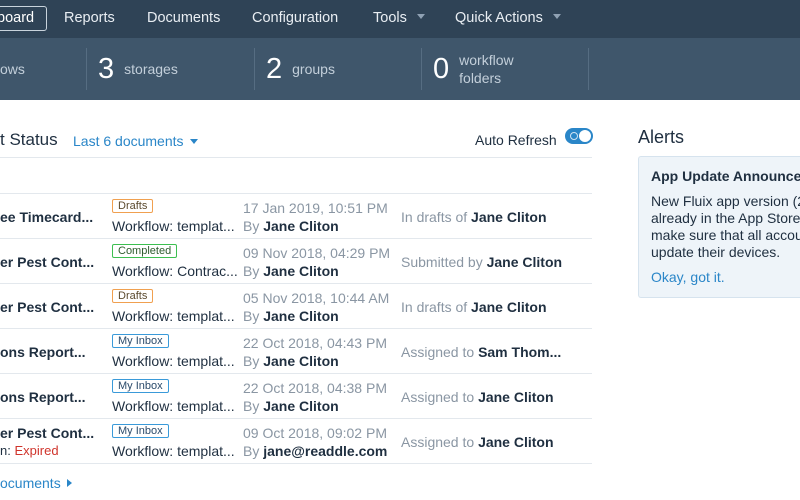  What do you see at coordinates (17, 18) in the screenshot?
I see `nav-item-label: board` at bounding box center [17, 18].